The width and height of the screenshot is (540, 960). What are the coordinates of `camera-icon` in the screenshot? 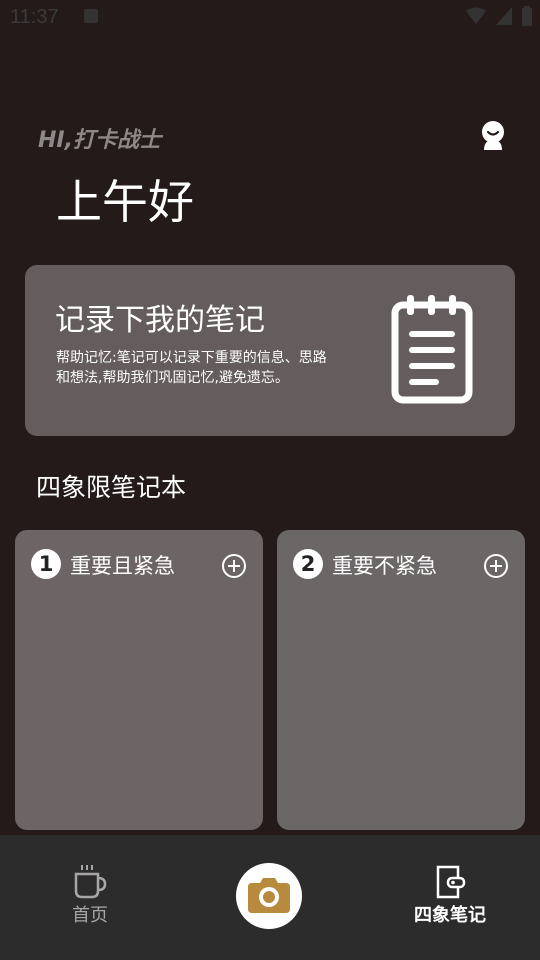 It's located at (269, 895).